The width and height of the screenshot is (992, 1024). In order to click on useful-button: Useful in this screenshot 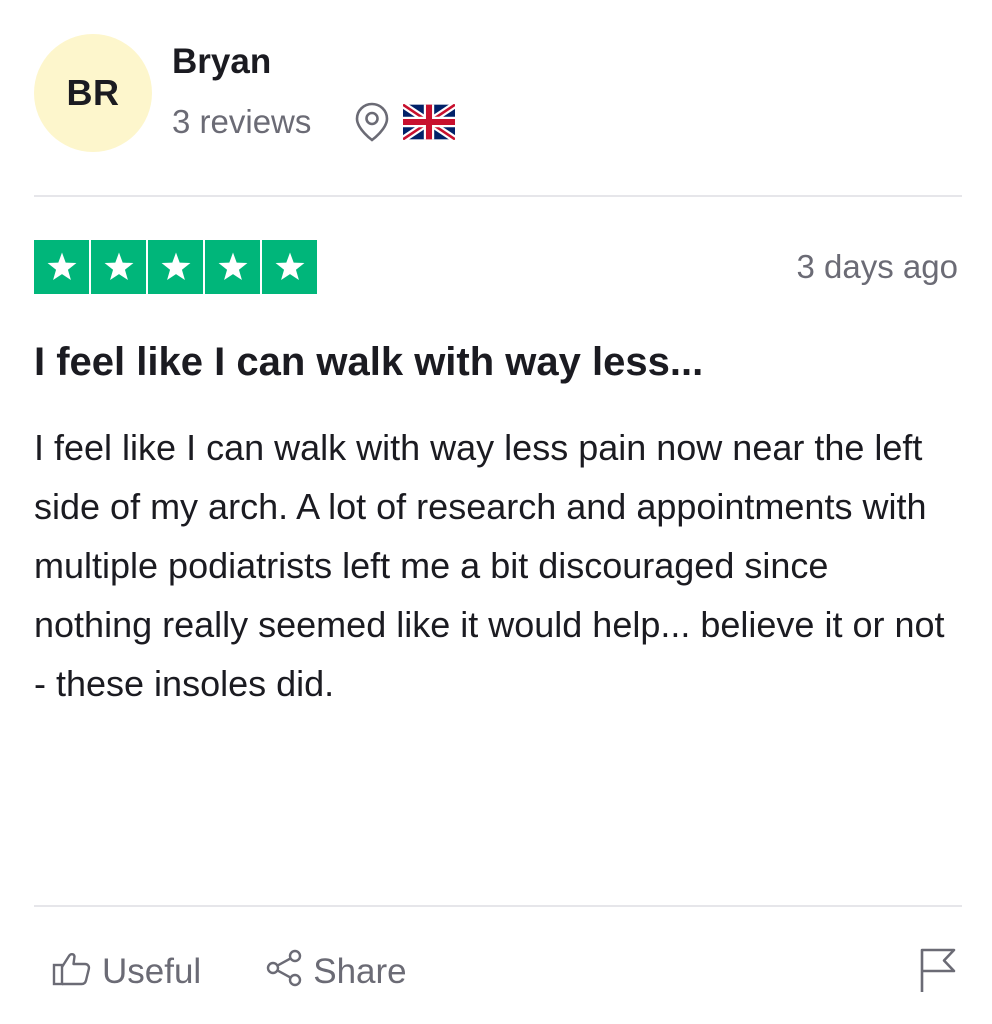, I will do `click(126, 972)`.